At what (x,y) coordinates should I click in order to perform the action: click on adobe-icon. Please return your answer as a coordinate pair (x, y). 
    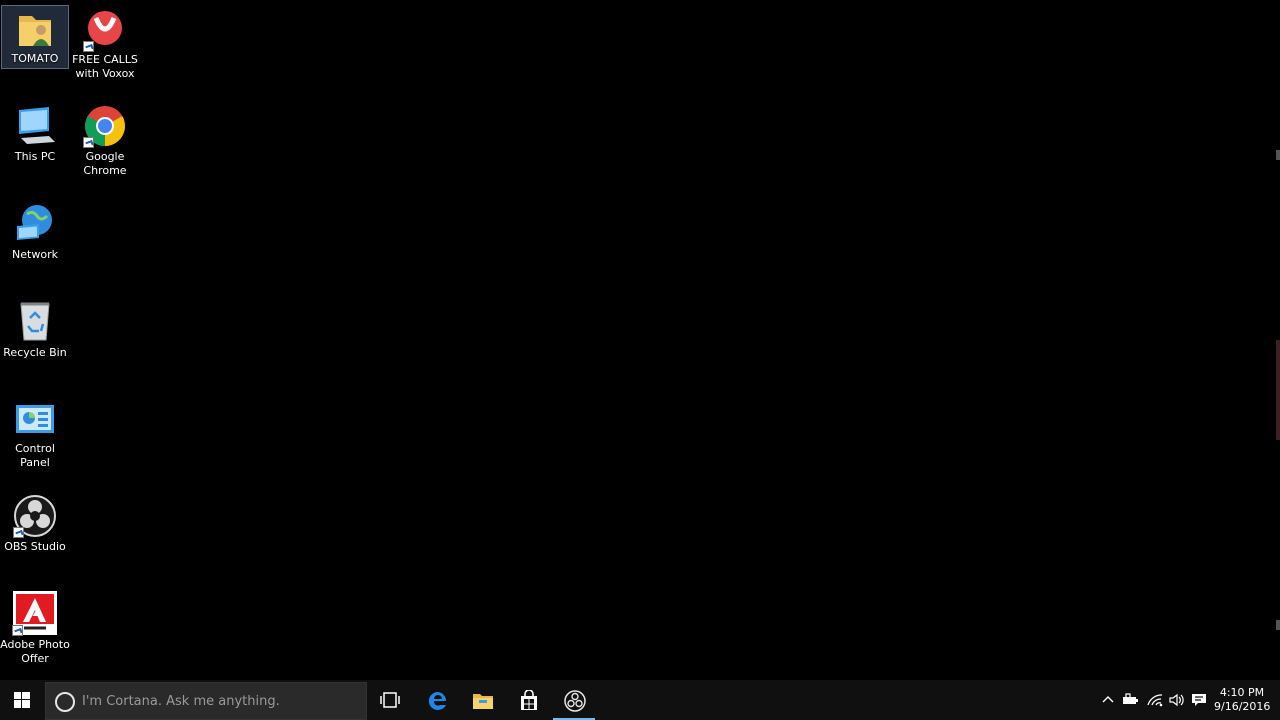
    Looking at the image, I should click on (35, 613).